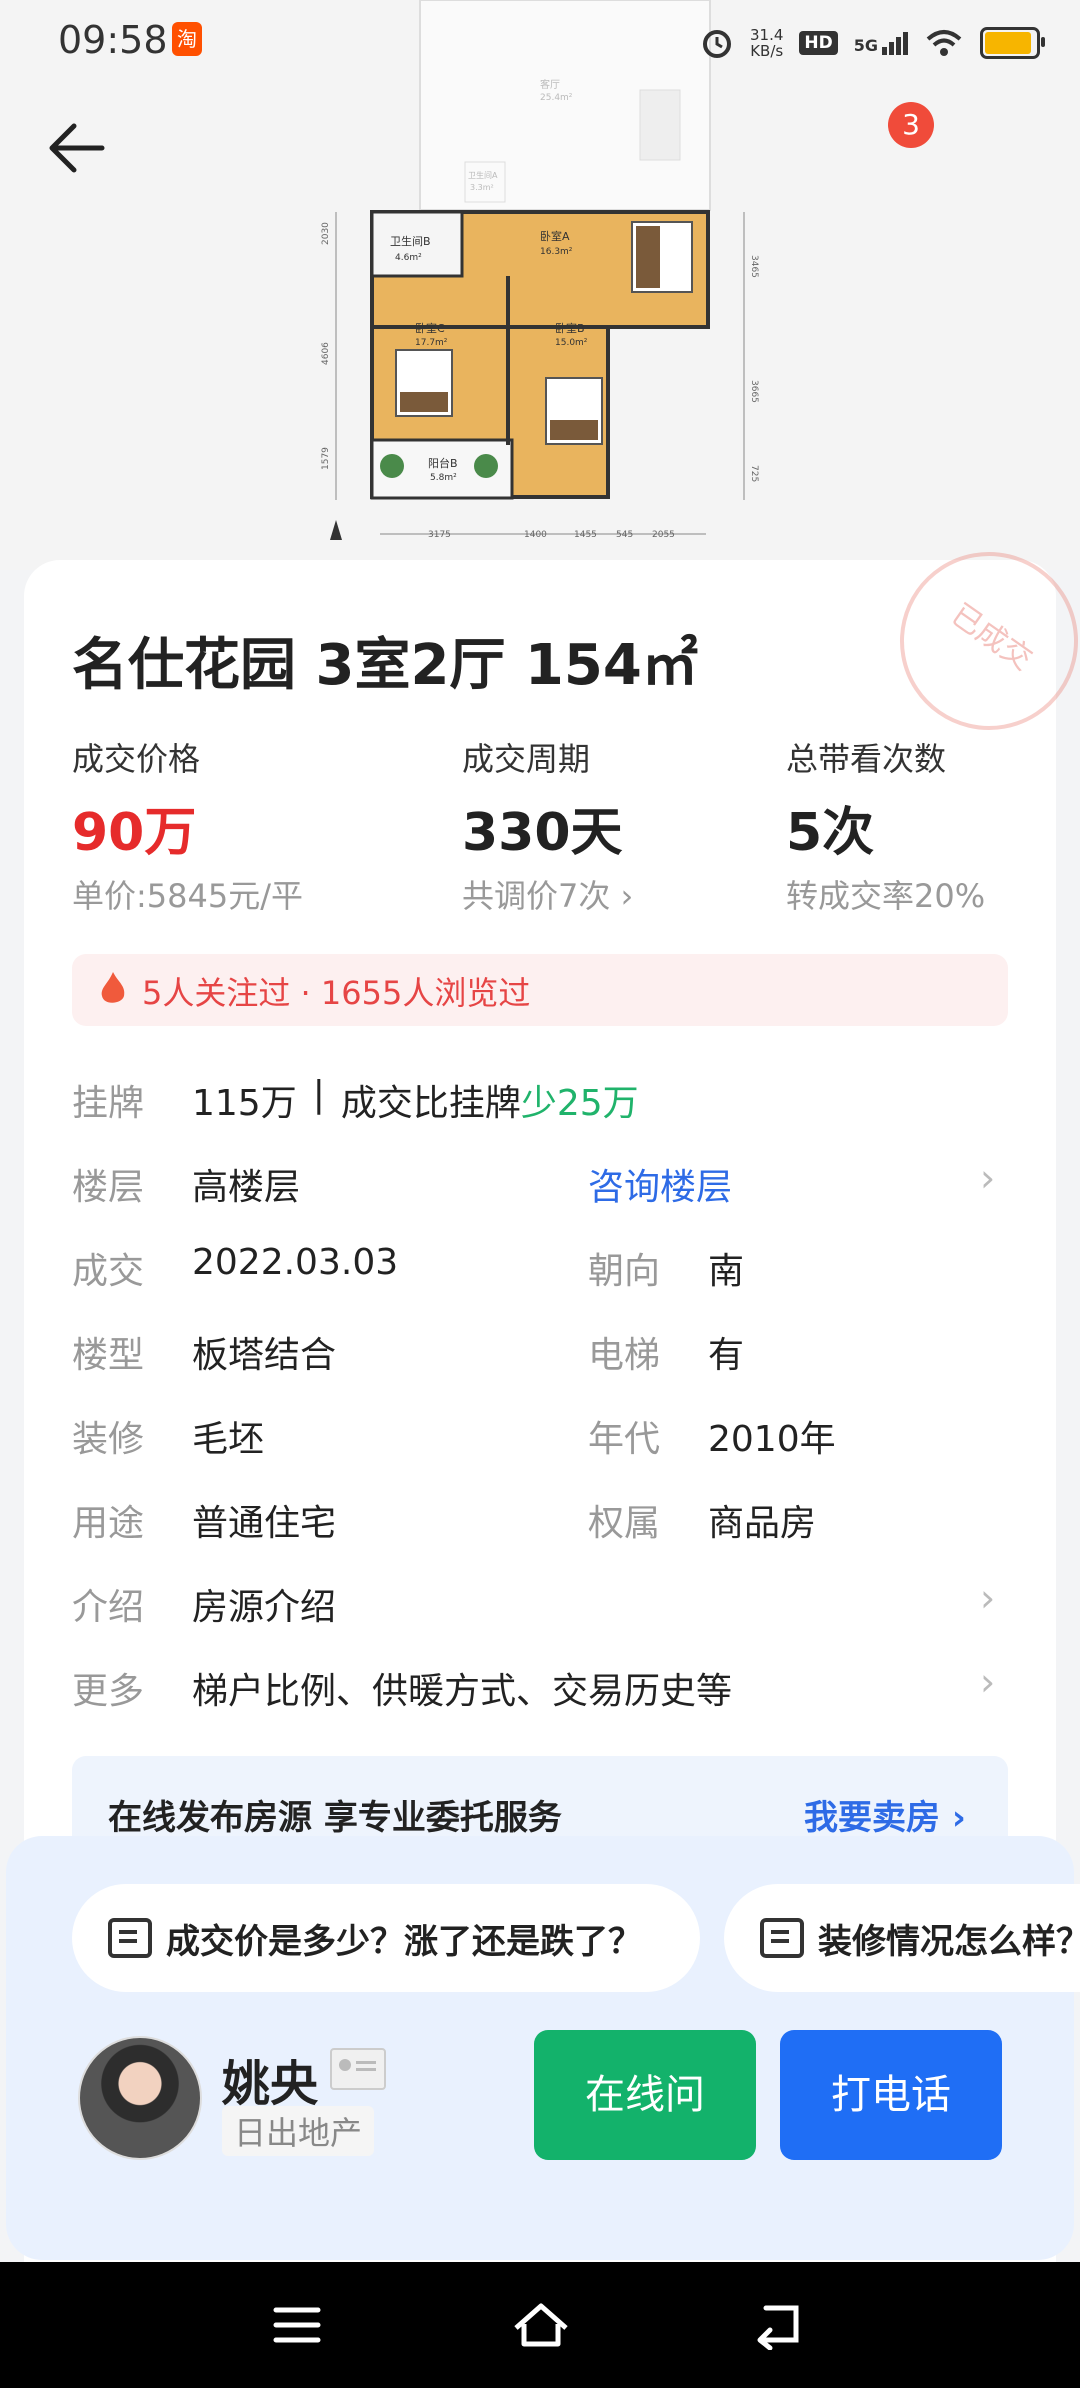 The width and height of the screenshot is (1080, 2388). I want to click on popularity-text: 5人关注过 · 1655人浏览过, so click(336, 993).